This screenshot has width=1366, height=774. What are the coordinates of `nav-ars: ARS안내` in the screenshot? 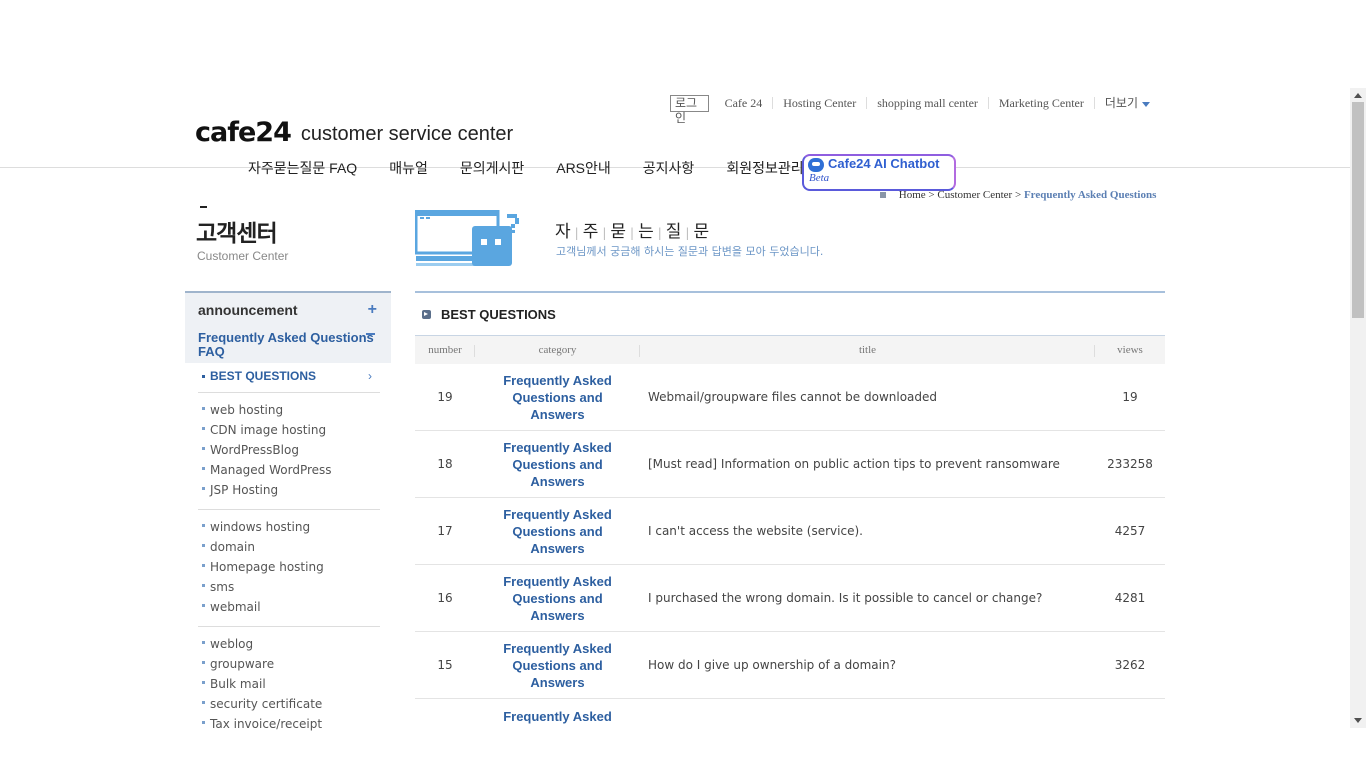 It's located at (583, 168).